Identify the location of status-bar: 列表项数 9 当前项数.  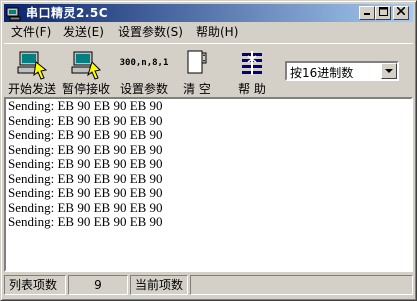
(208, 286).